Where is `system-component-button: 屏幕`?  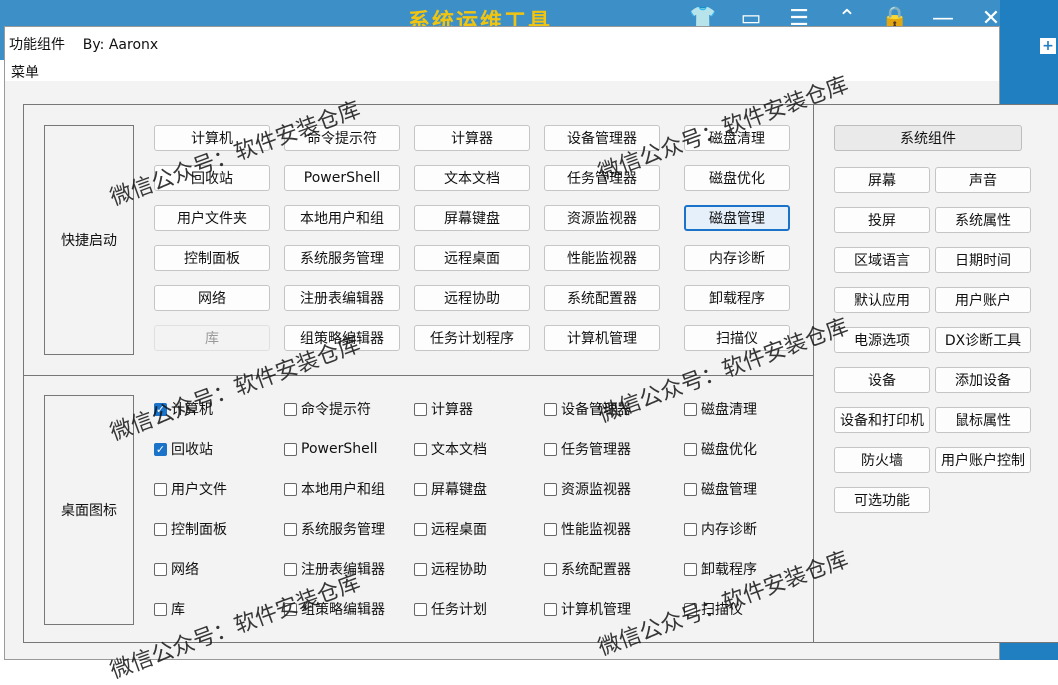 system-component-button: 屏幕 is located at coordinates (882, 180).